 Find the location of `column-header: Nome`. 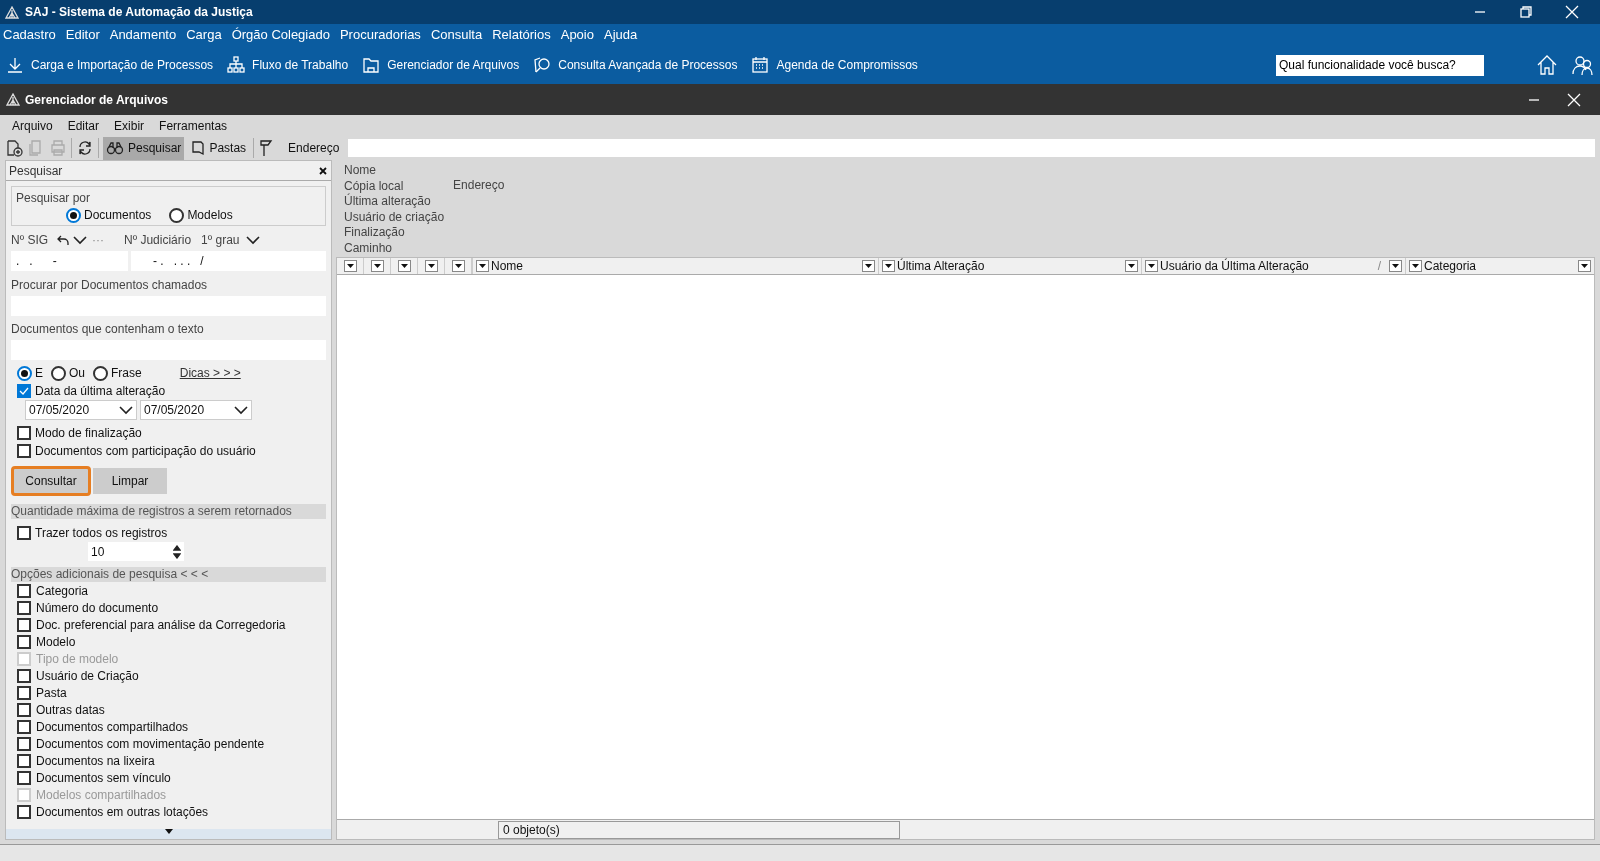

column-header: Nome is located at coordinates (507, 266).